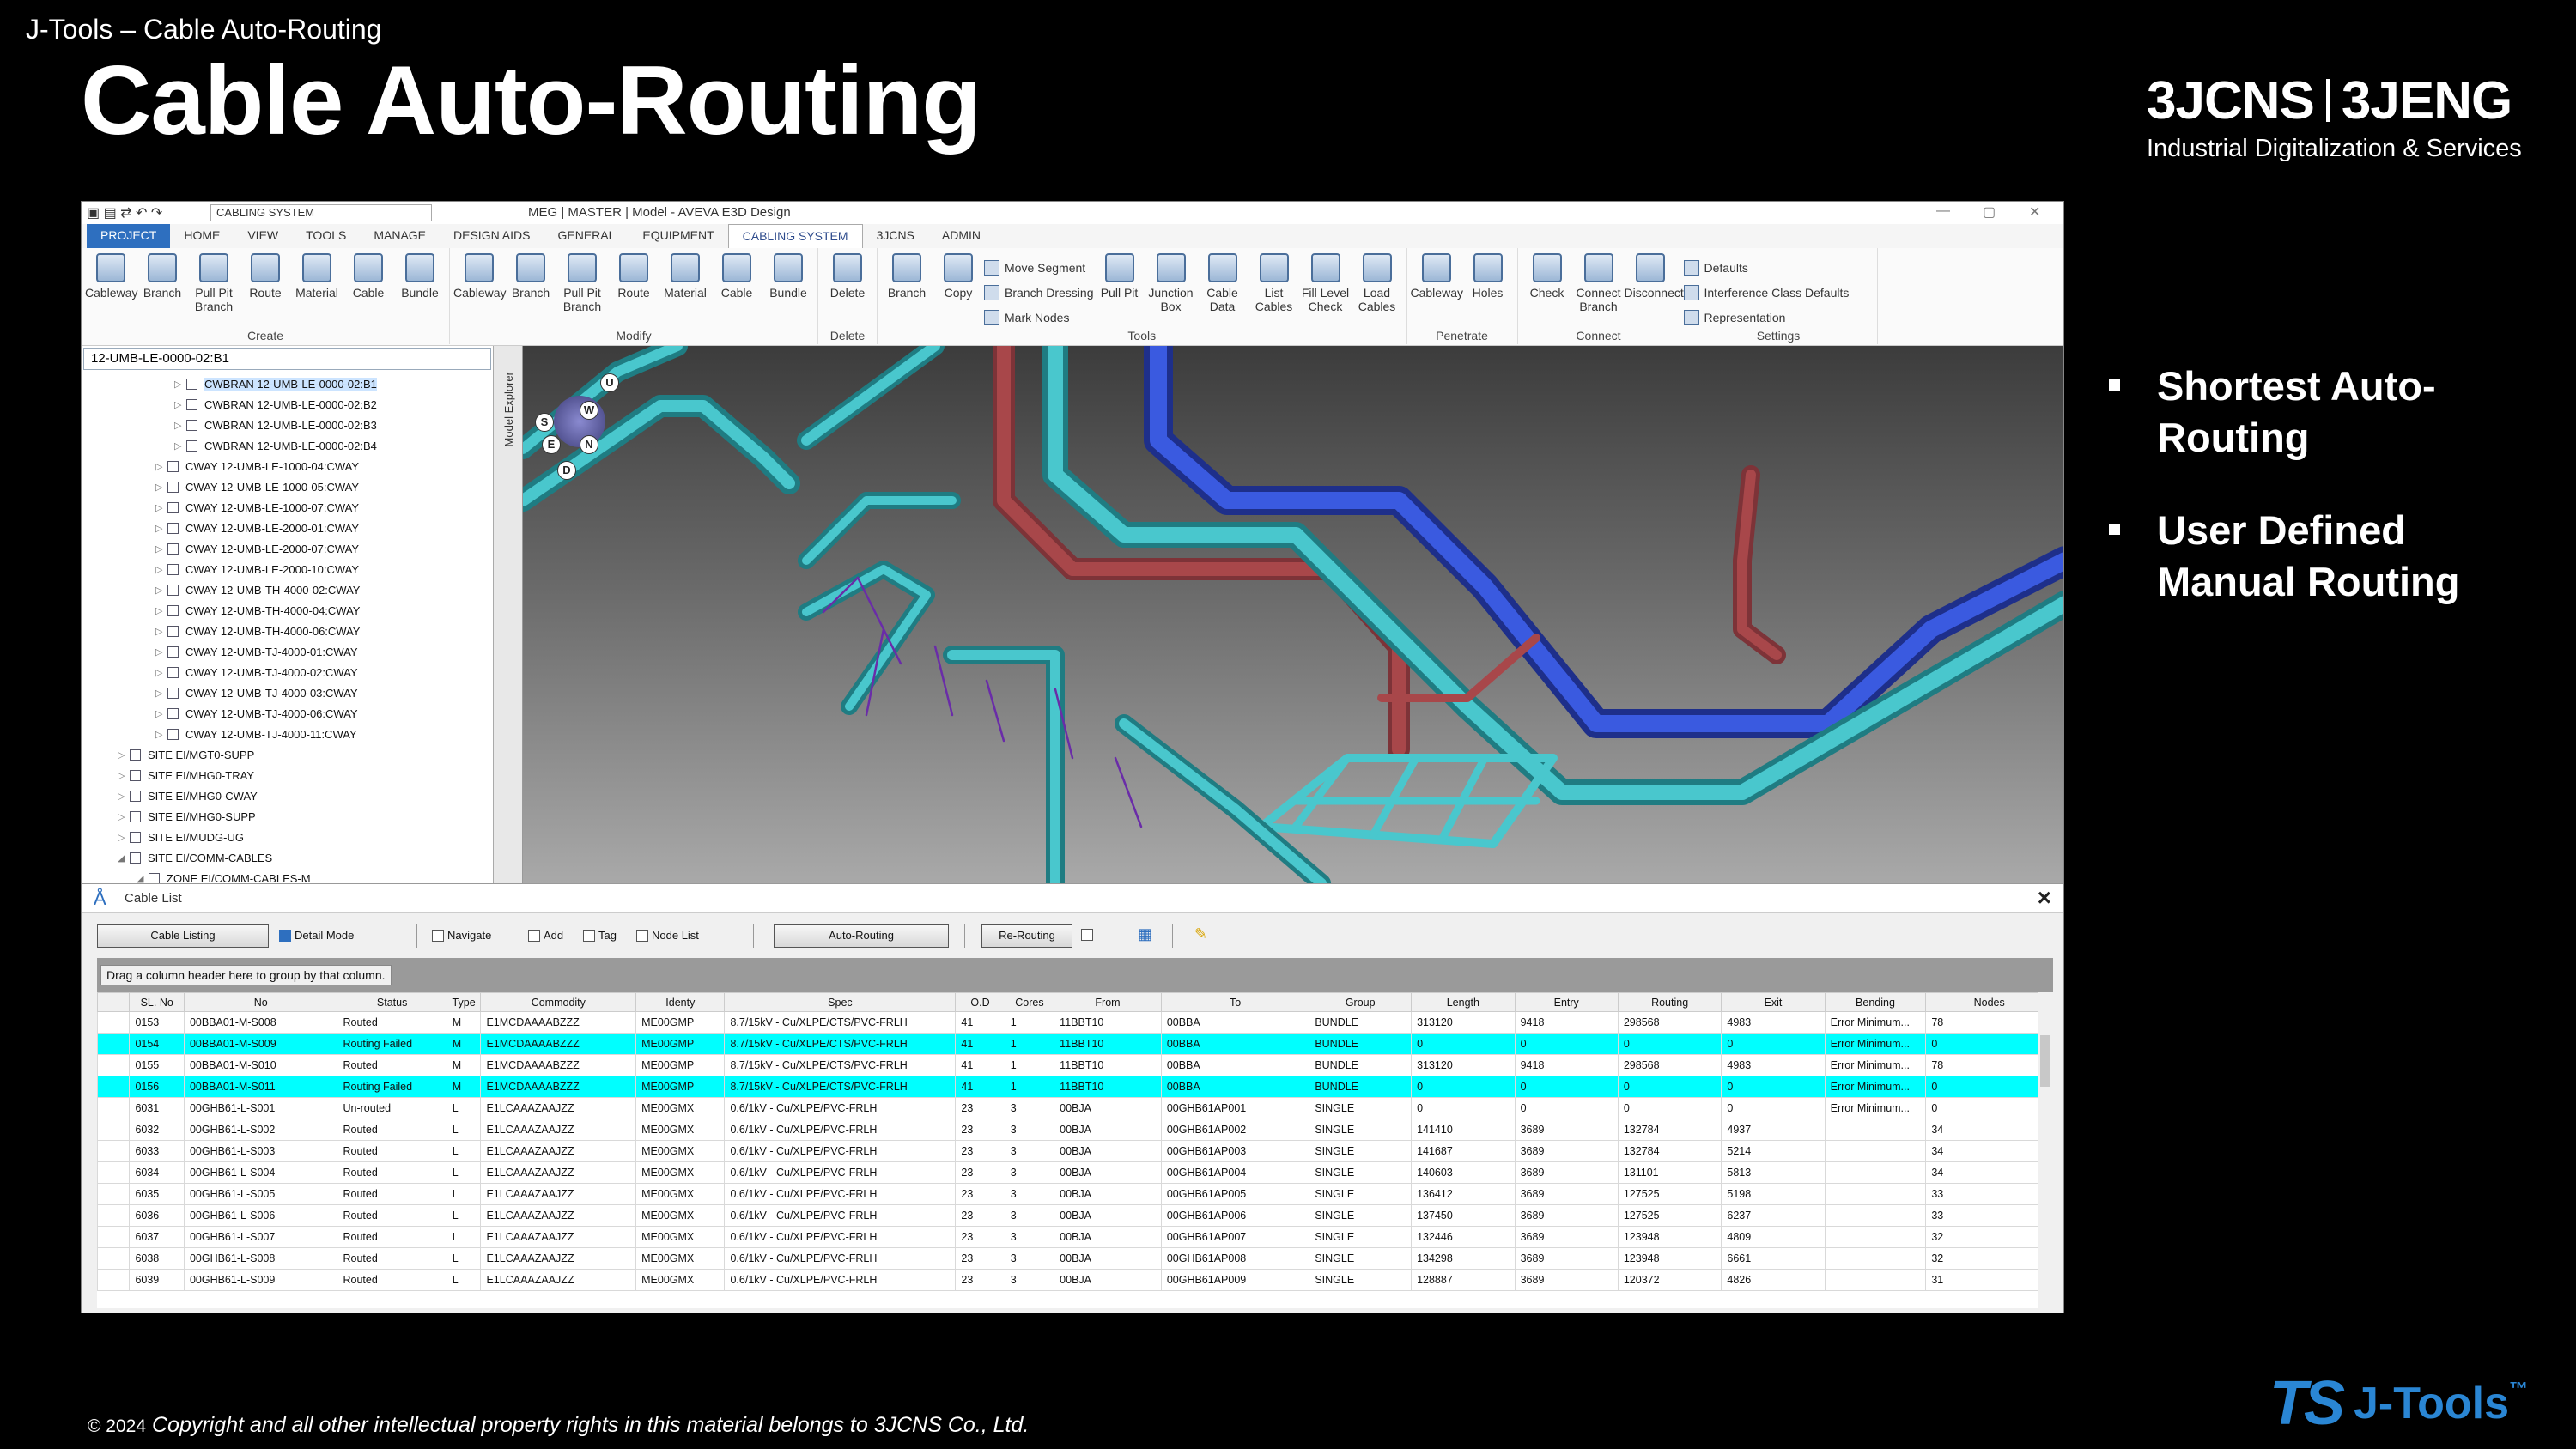  I want to click on tree-item: ▷ CWBRAN 12-UMB-LE-0000-02:B3, so click(287, 425).